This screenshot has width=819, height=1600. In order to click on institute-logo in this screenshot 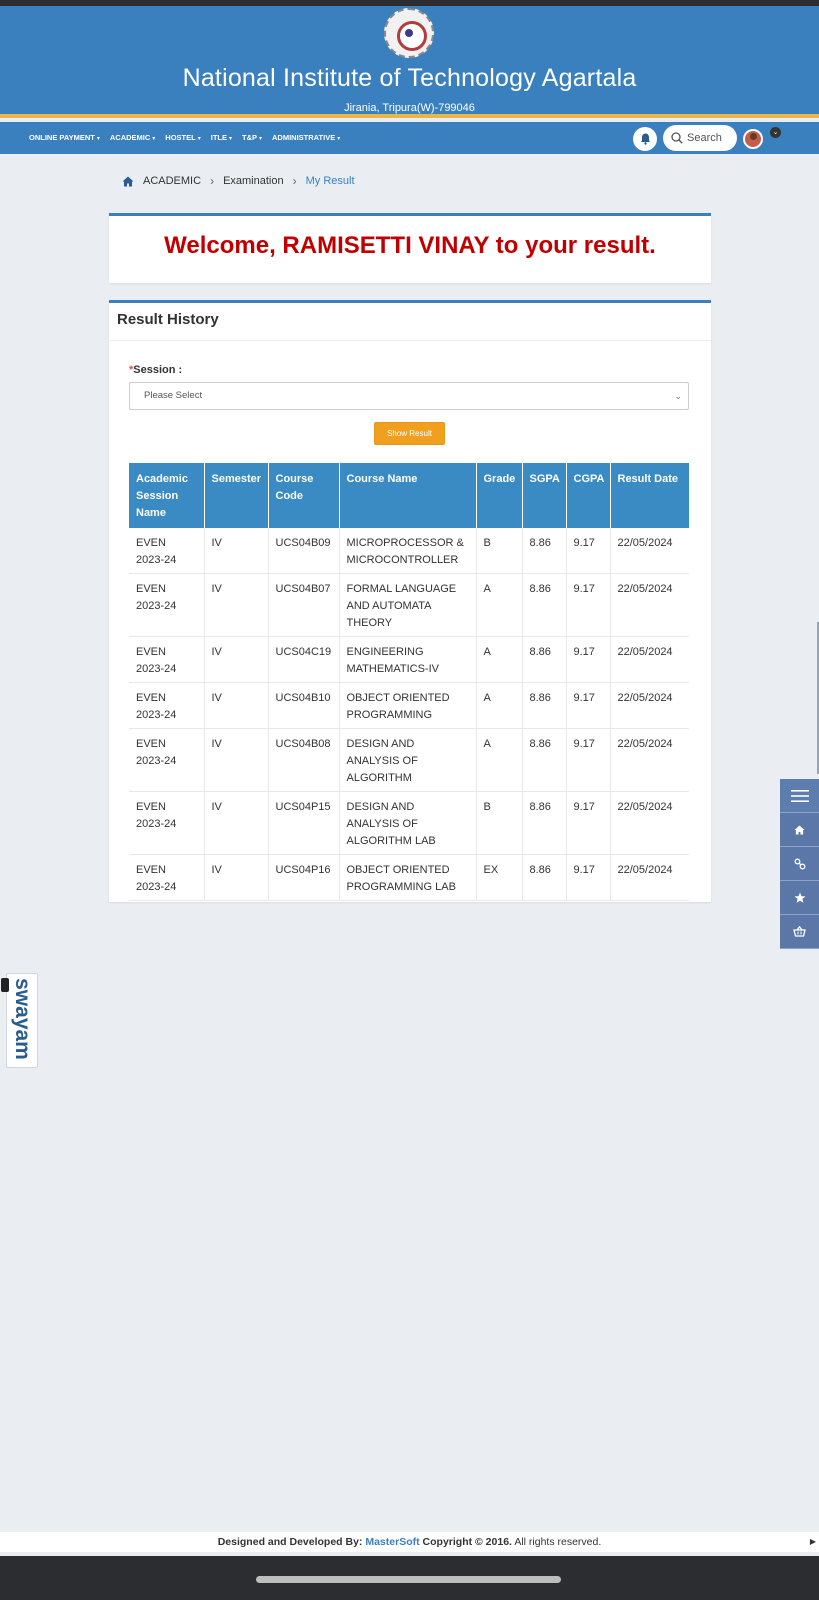, I will do `click(409, 33)`.